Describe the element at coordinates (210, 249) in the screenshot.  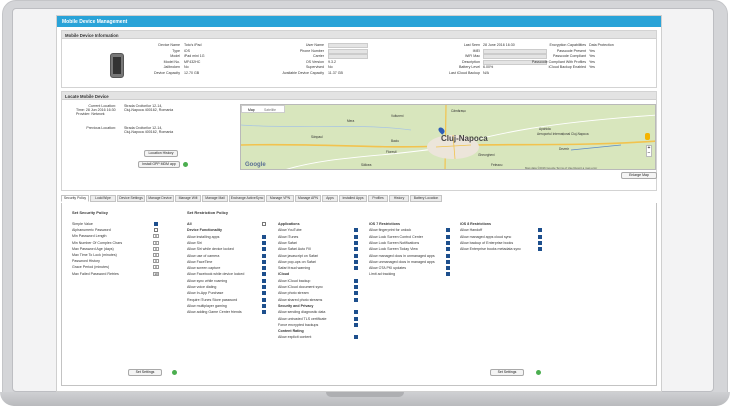
I see `func-item-2: Allow Siri while device locked` at that location.